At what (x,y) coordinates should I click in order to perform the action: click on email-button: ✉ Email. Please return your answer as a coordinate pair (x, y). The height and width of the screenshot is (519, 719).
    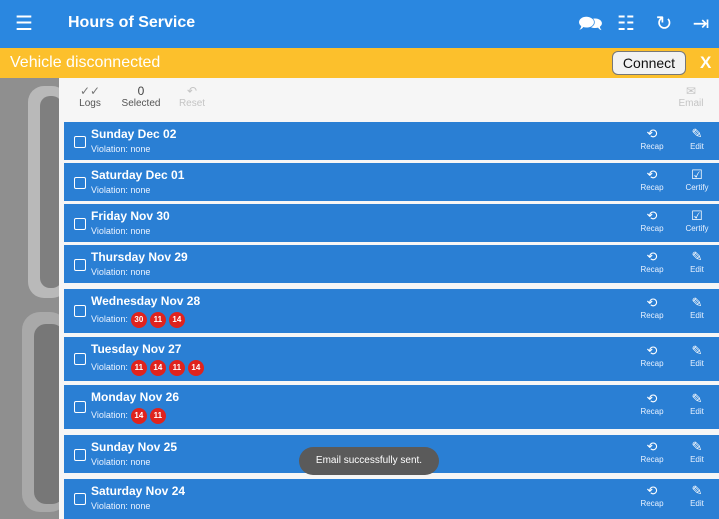
    Looking at the image, I should click on (691, 96).